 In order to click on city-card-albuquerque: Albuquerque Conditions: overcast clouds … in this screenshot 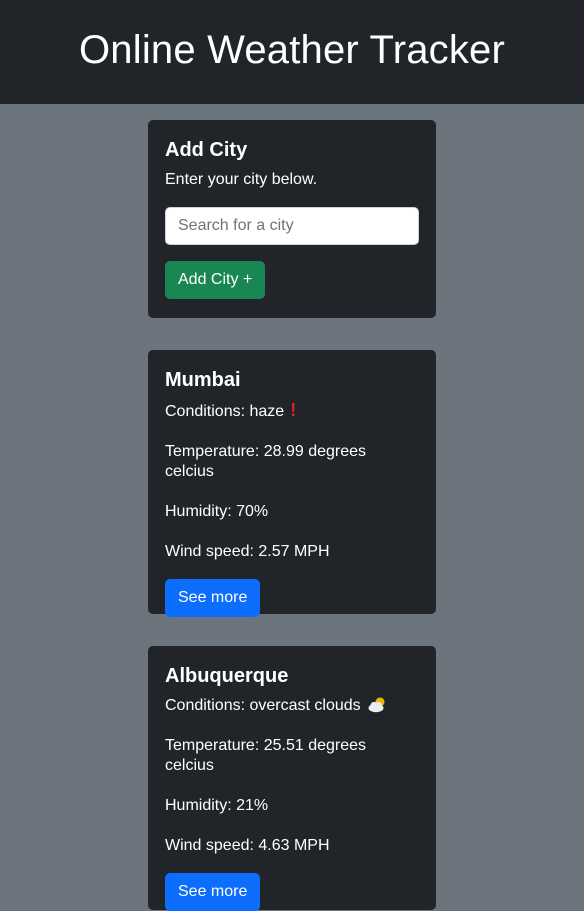, I will do `click(292, 778)`.